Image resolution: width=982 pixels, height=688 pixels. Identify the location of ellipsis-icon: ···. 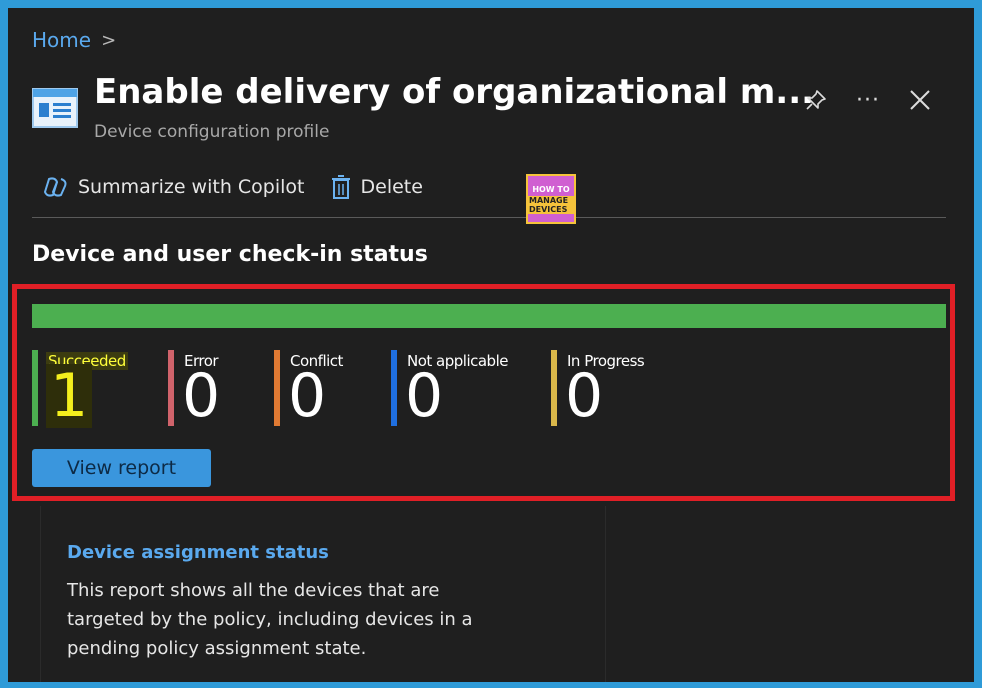
(868, 100).